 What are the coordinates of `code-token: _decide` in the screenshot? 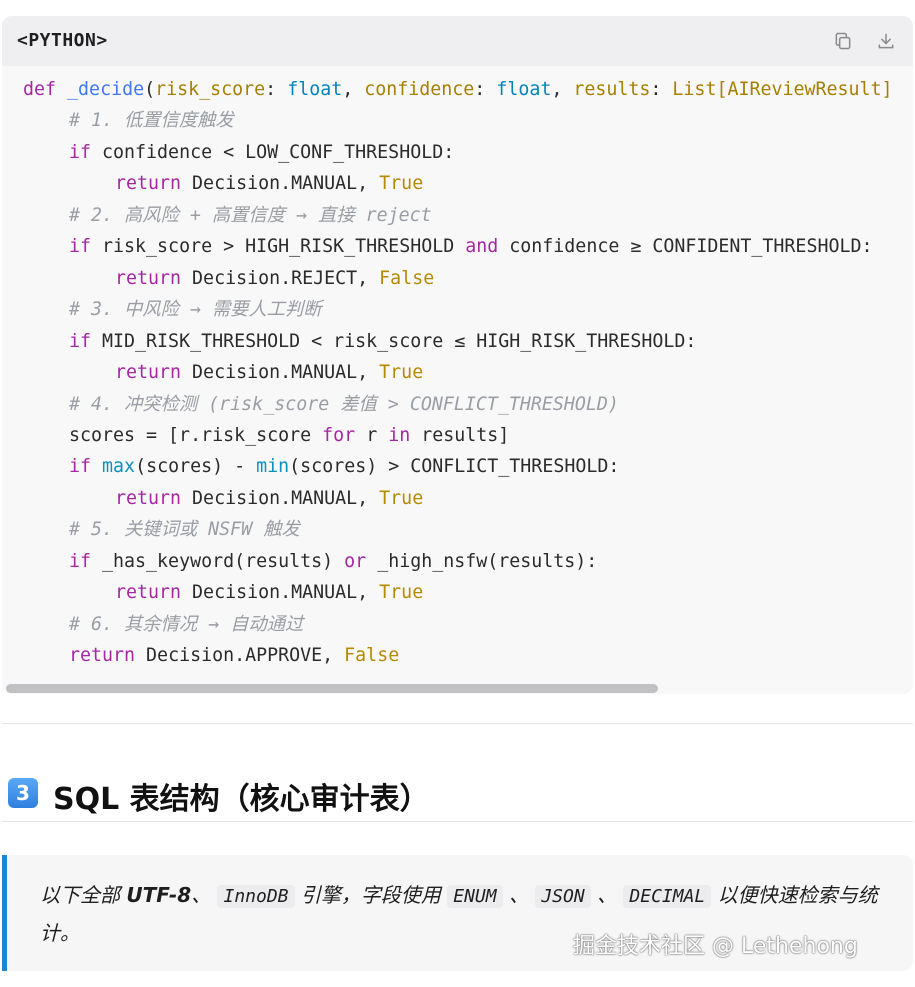 It's located at (106, 89).